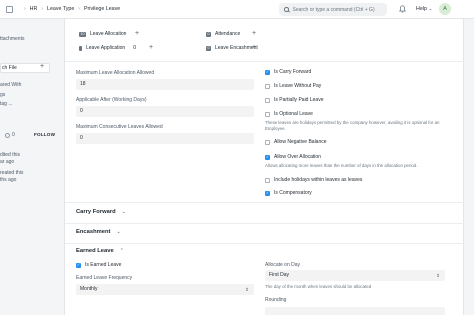  Describe the element at coordinates (108, 34) in the screenshot. I see `connection-label: Leave Allocation` at that location.